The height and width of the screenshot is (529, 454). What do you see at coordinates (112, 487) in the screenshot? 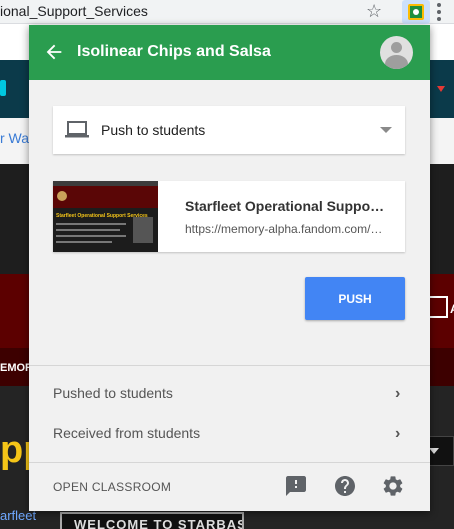
I see `open-classroom-link: OPEN CLASSROOM` at bounding box center [112, 487].